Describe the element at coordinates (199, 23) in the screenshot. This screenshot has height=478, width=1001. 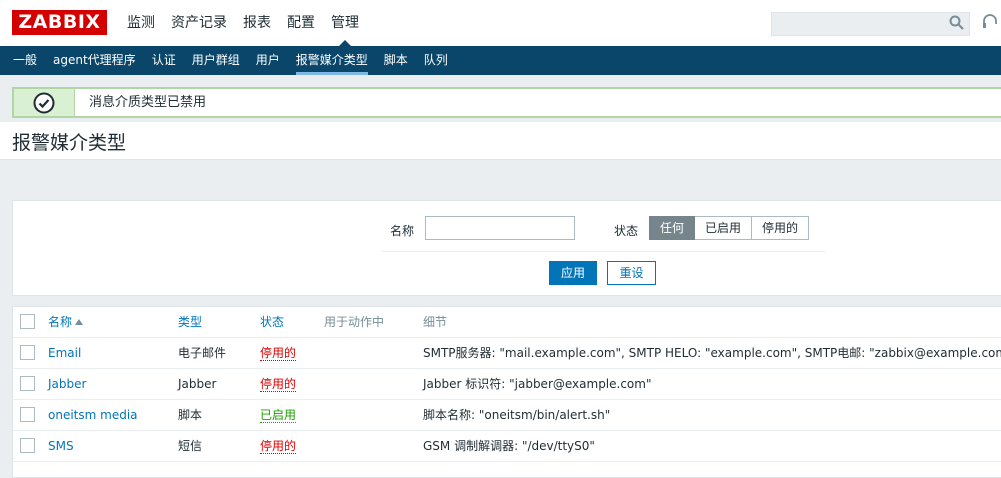
I see `menu-inventory: 资产记录` at that location.